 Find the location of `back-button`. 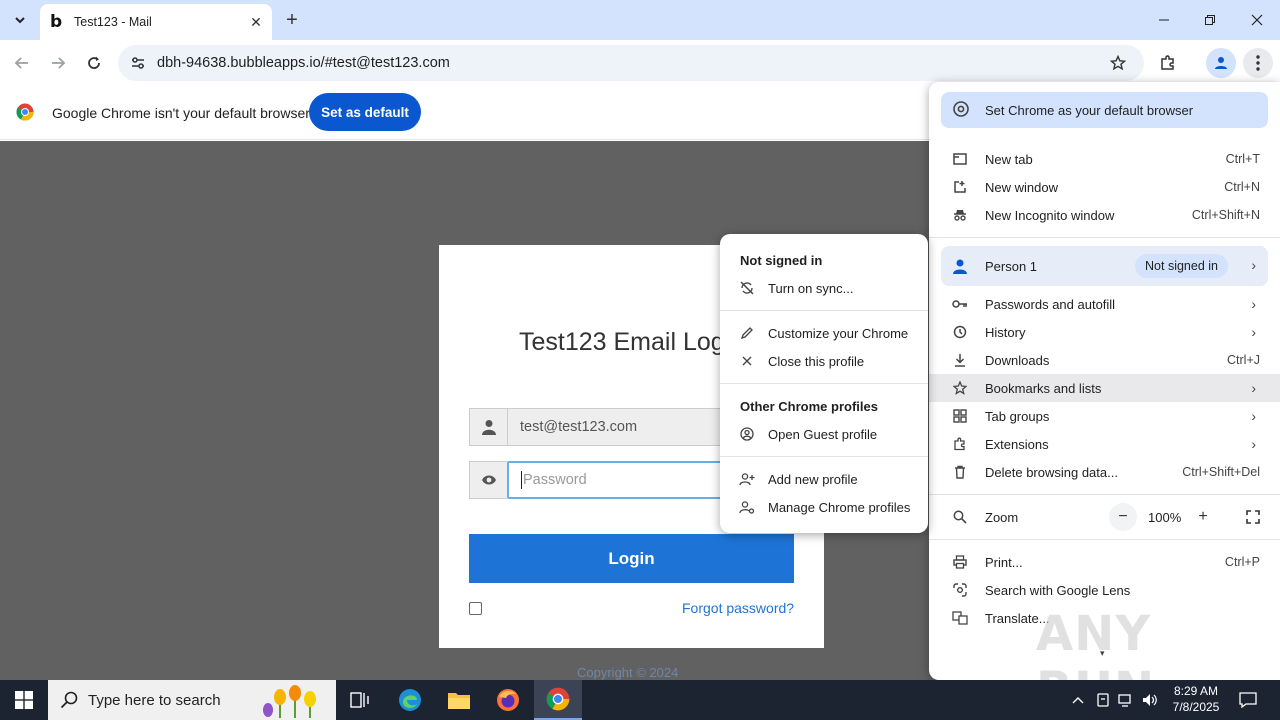

back-button is located at coordinates (22, 63).